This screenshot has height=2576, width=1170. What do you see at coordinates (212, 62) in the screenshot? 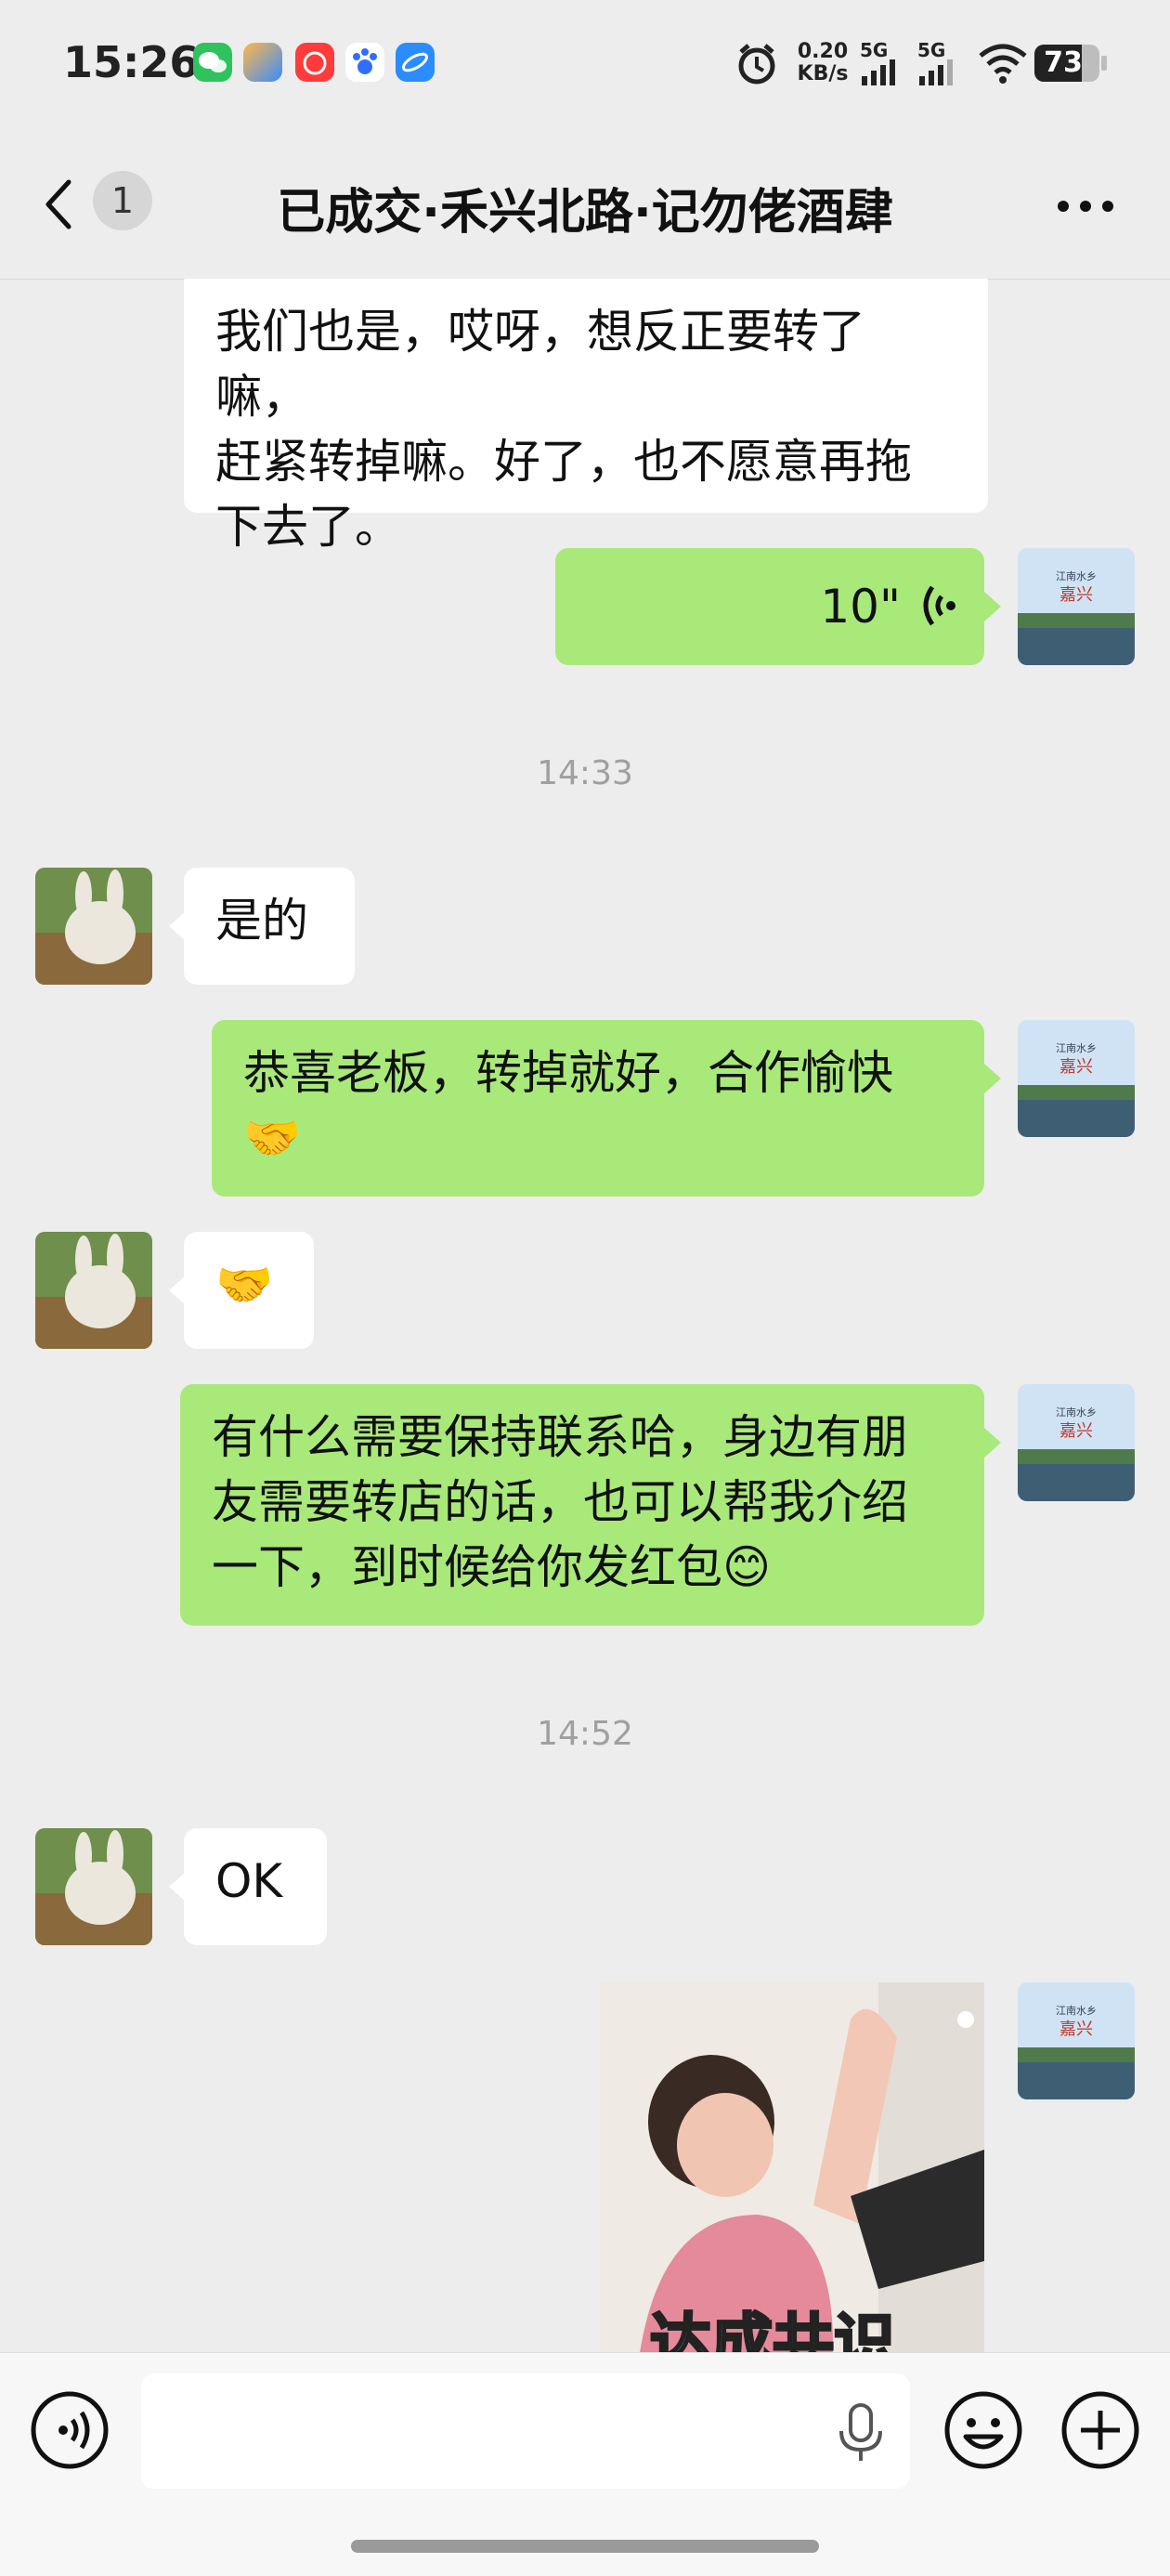
I see `wechat-icon` at bounding box center [212, 62].